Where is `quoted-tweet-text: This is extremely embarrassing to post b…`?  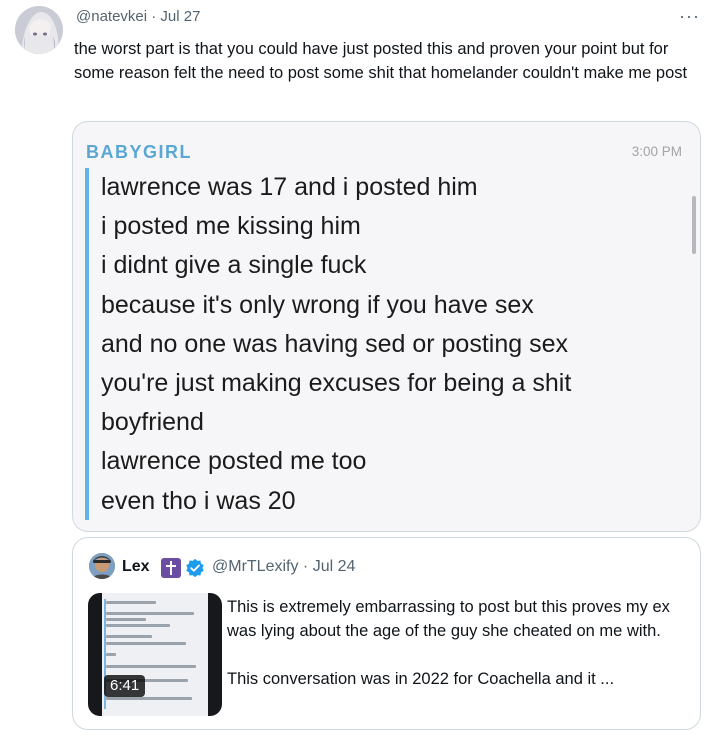 quoted-tweet-text: This is extremely embarrassing to post b… is located at coordinates (457, 643).